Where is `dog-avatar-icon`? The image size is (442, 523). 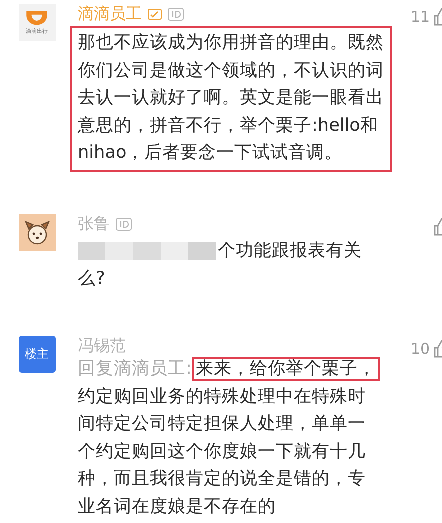
dog-avatar-icon is located at coordinates (37, 232).